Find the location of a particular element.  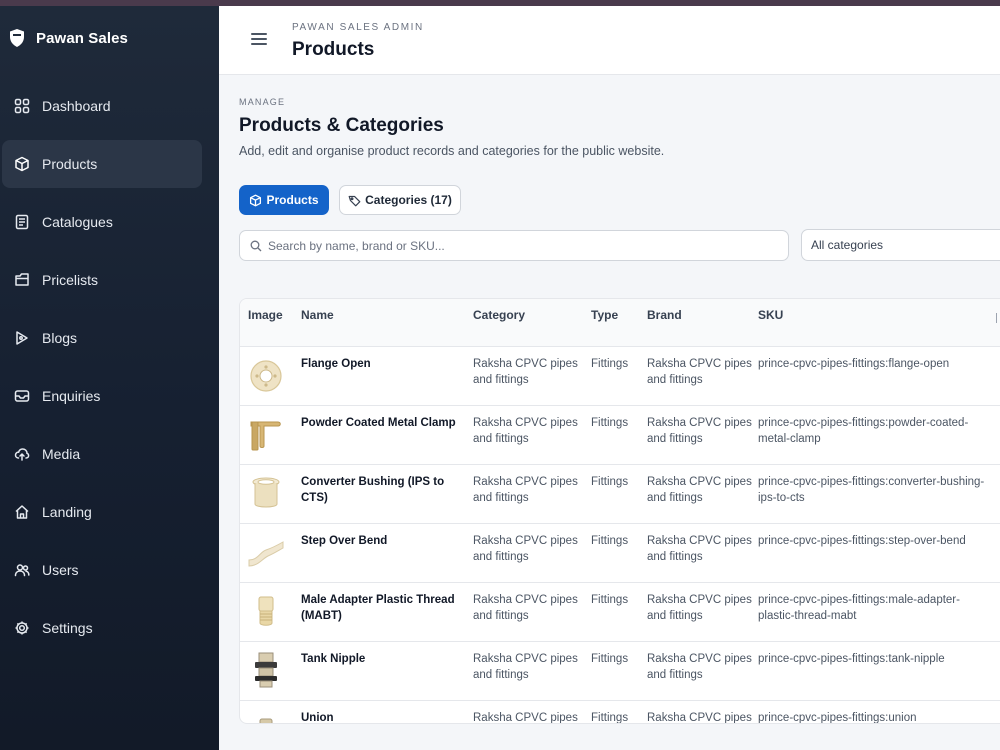

book-icon is located at coordinates (22, 222).